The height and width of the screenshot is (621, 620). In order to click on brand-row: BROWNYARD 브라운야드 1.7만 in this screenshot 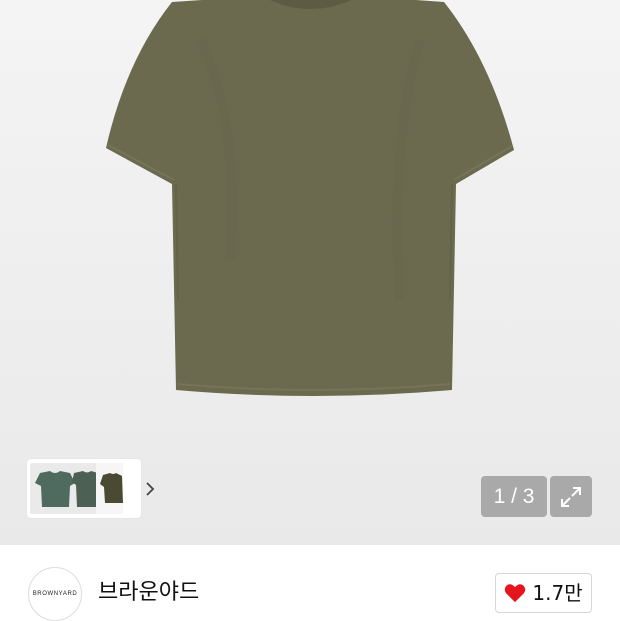, I will do `click(310, 583)`.